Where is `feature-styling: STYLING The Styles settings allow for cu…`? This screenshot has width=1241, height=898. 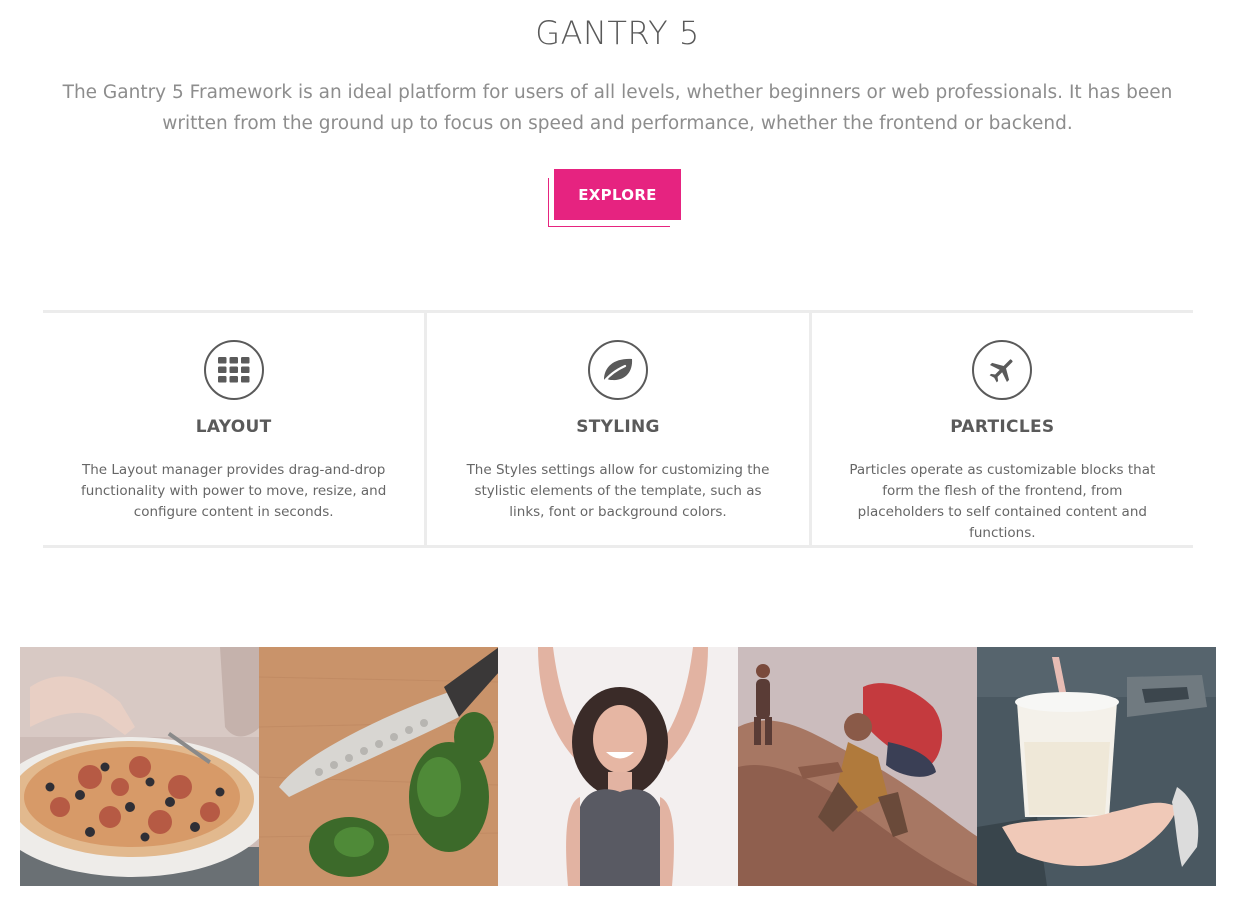
feature-styling: STYLING The Styles settings allow for cu… is located at coordinates (616, 429).